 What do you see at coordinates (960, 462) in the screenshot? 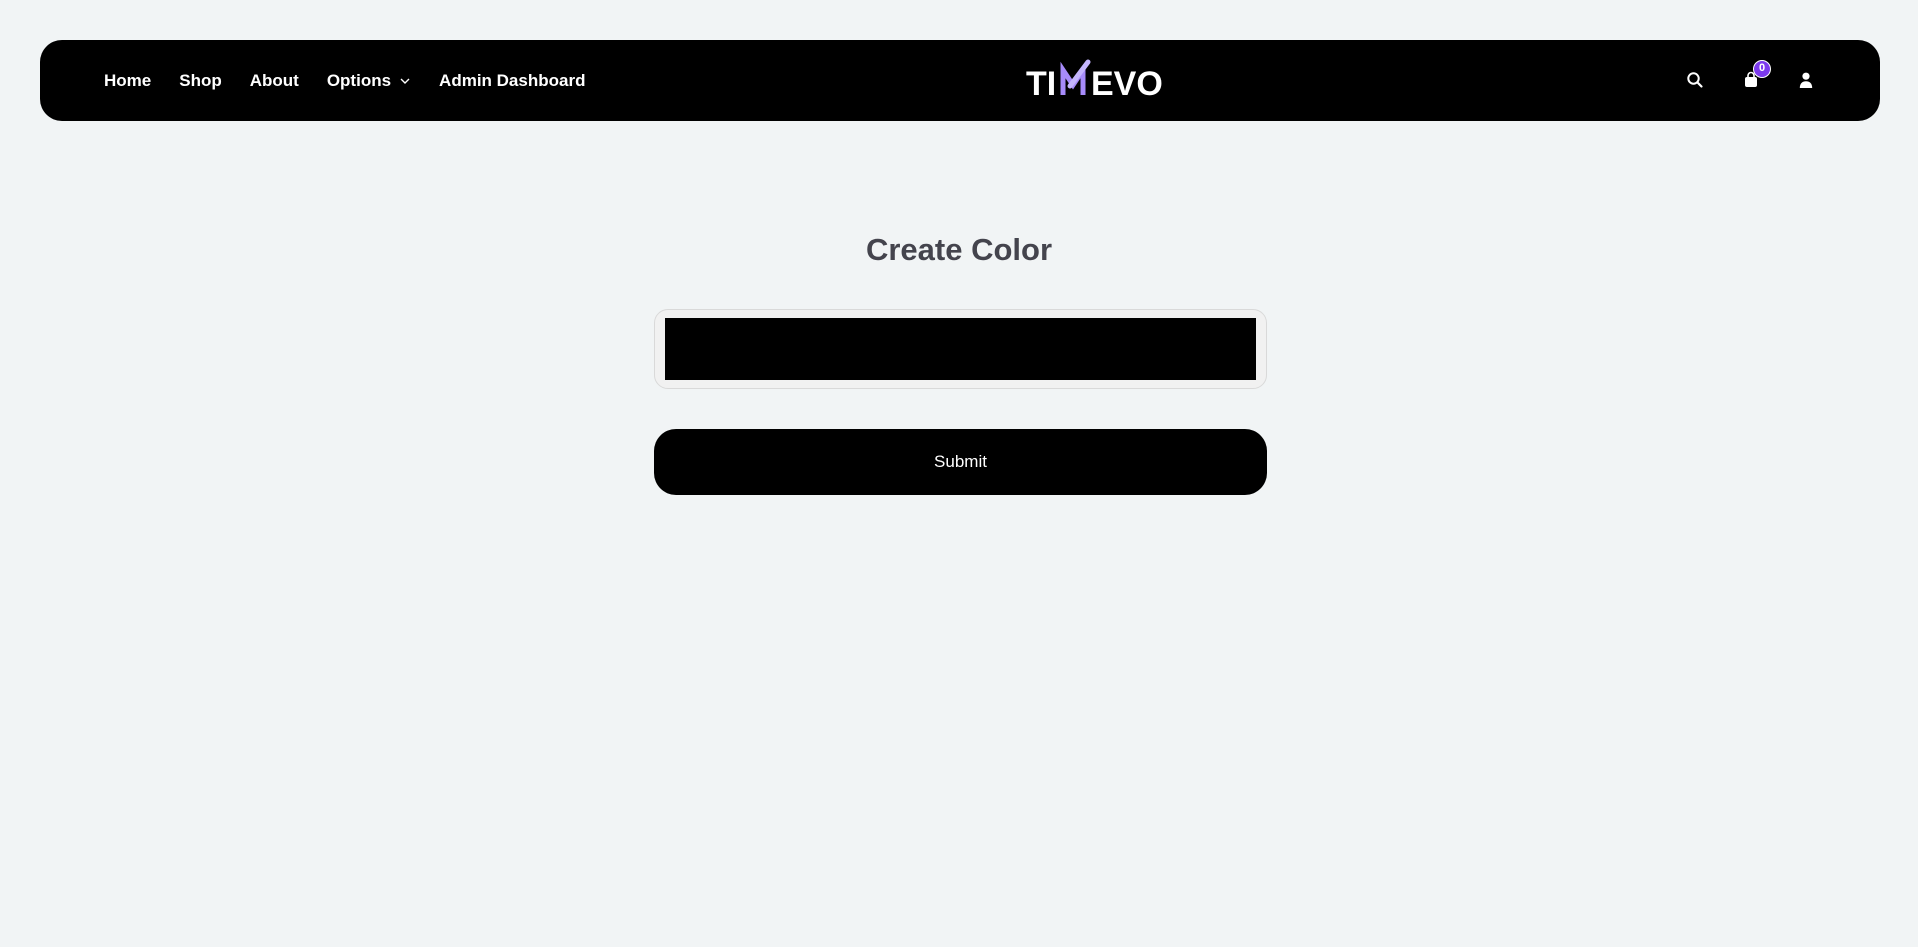
I see `submit-button: Submit` at bounding box center [960, 462].